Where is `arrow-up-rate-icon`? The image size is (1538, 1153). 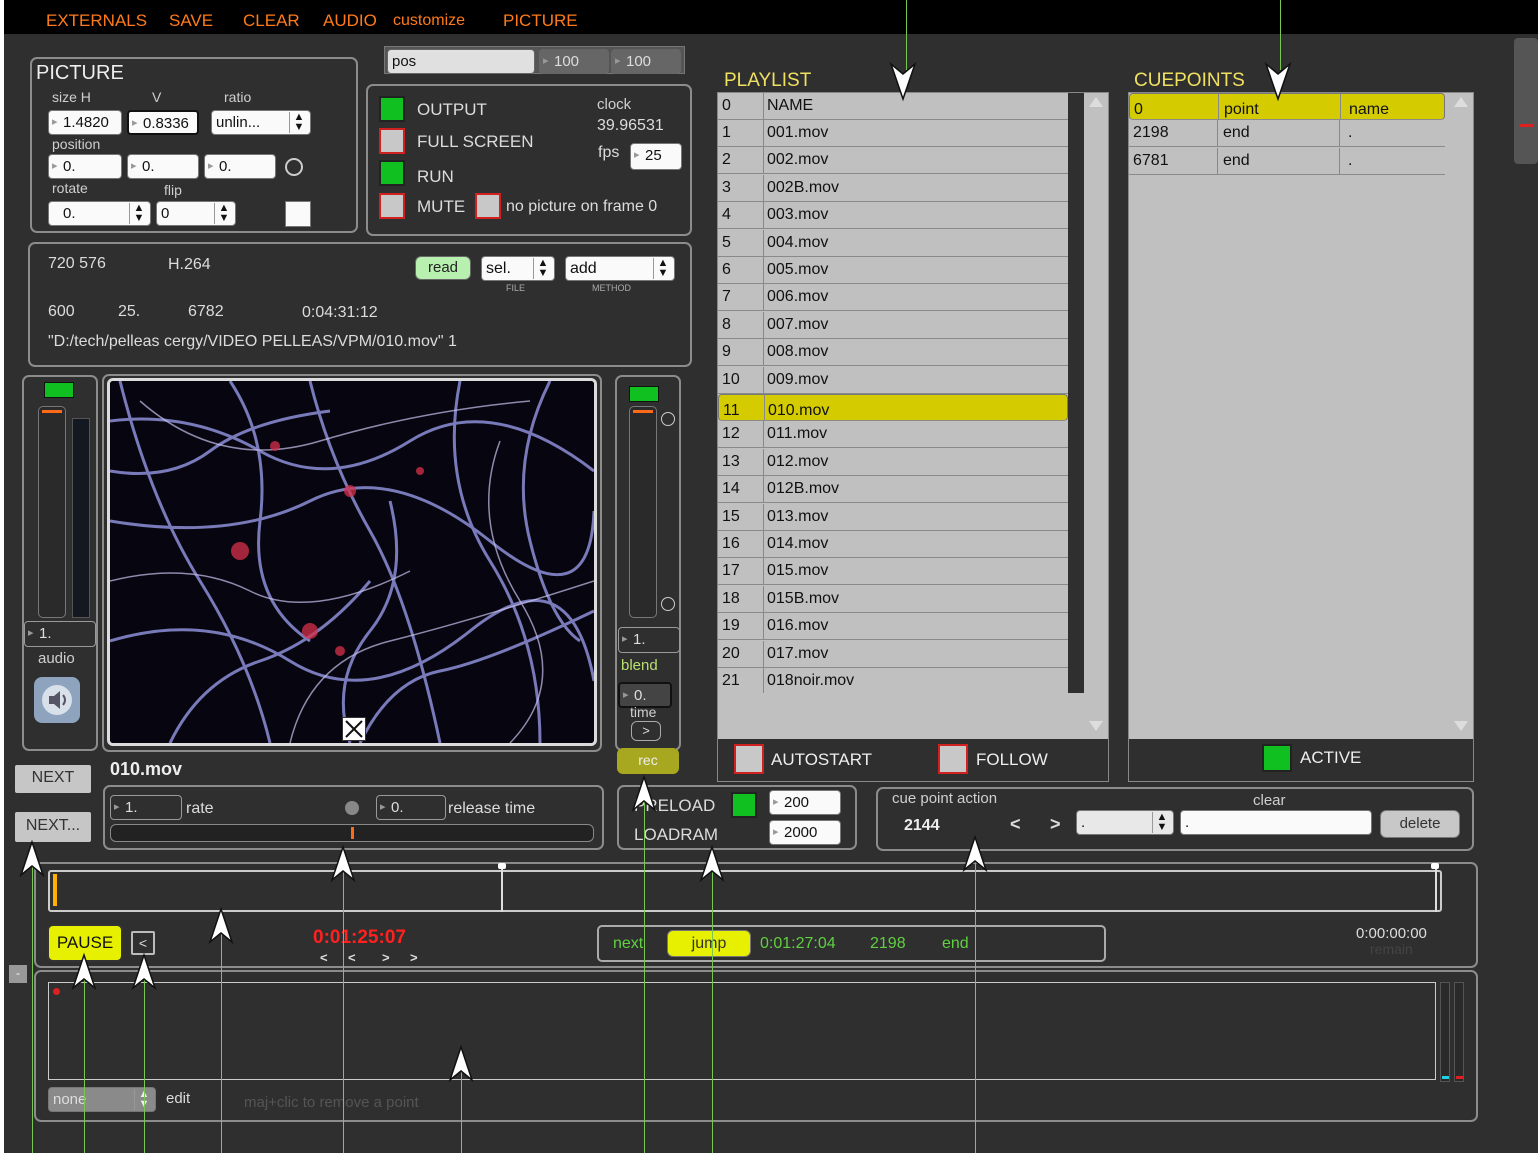
arrow-up-rate-icon is located at coordinates (343, 863).